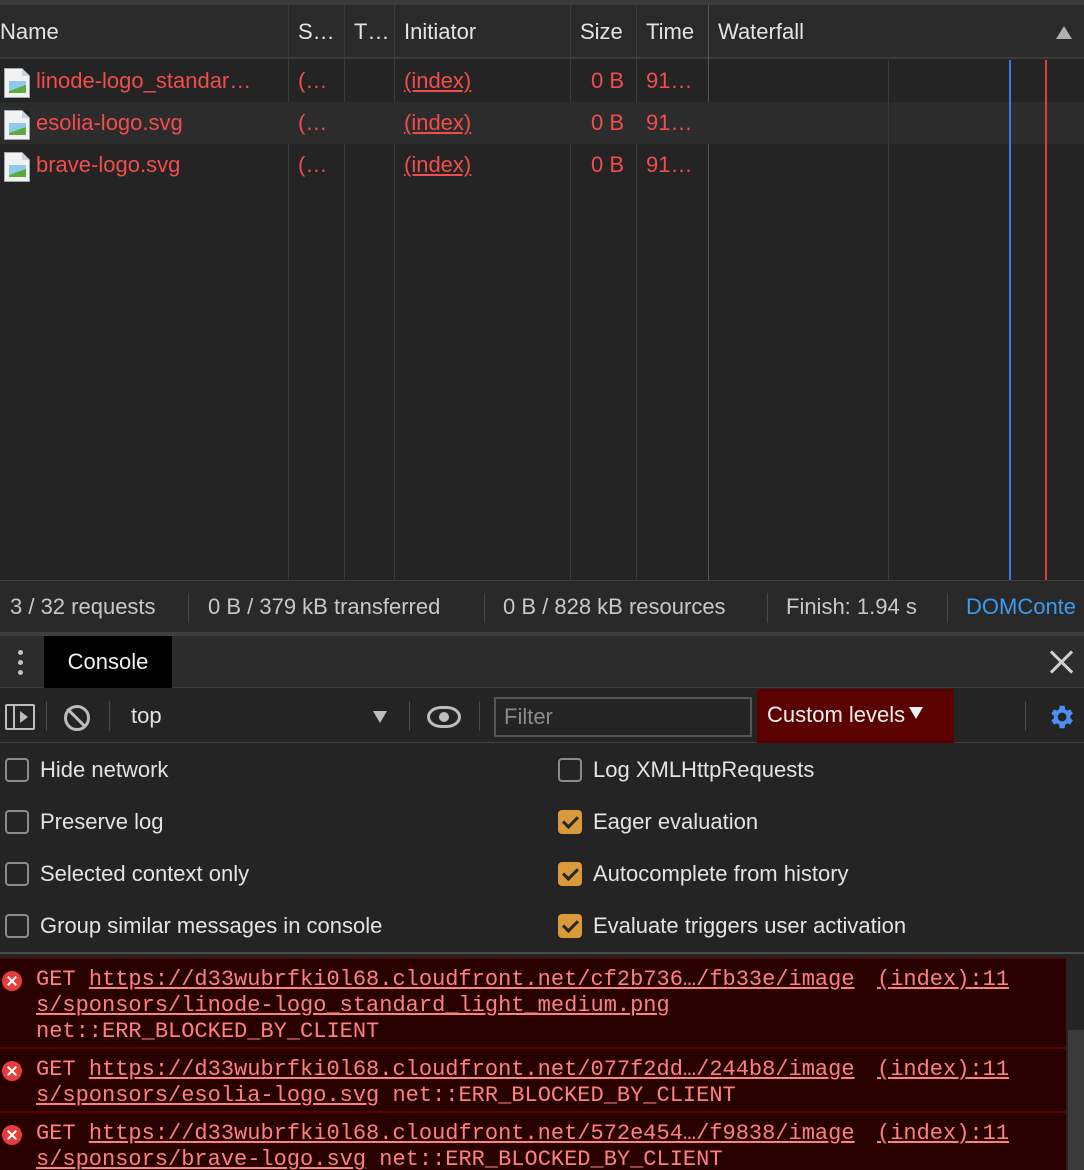 The width and height of the screenshot is (1084, 1170). What do you see at coordinates (607, 32) in the screenshot?
I see `column-header-size: Size` at bounding box center [607, 32].